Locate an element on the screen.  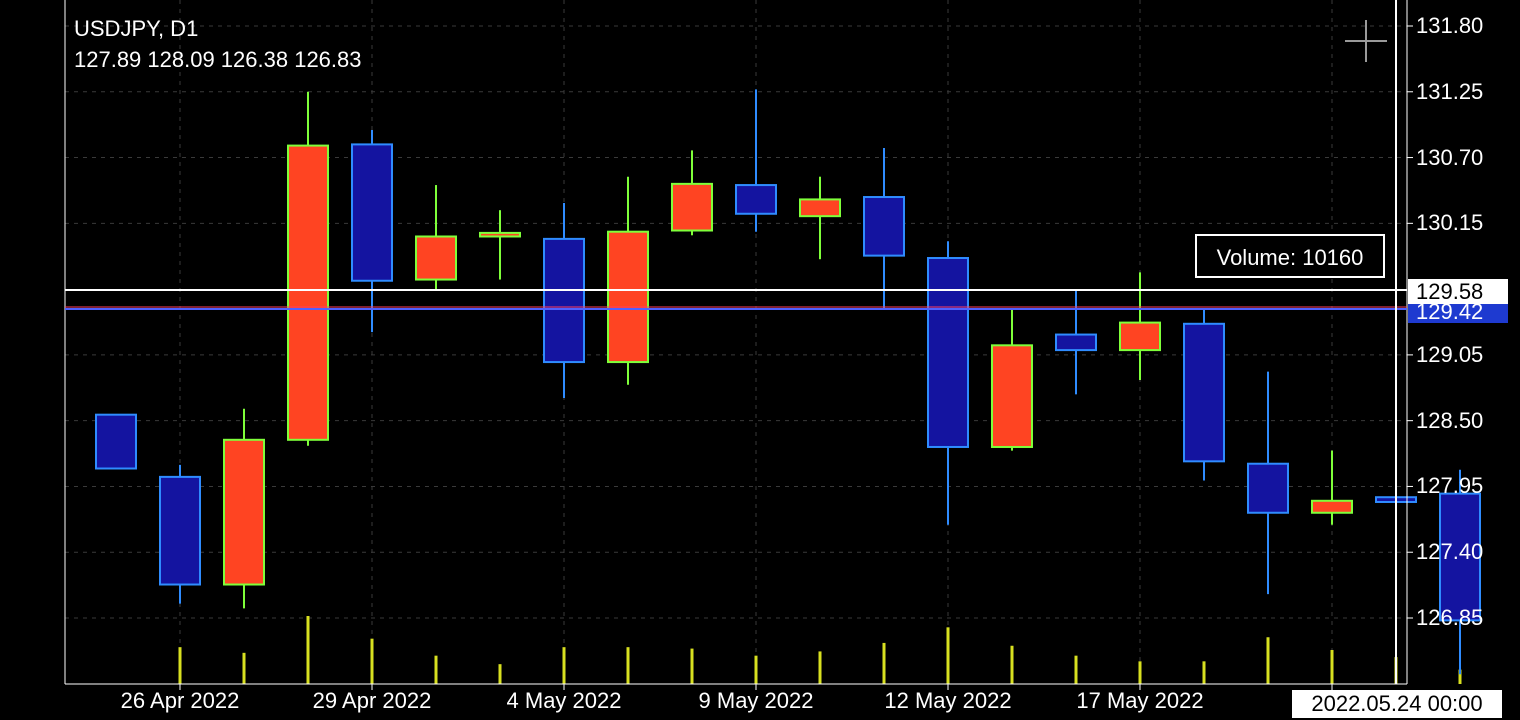
y-tick-label: 131.80 is located at coordinates (1450, 25).